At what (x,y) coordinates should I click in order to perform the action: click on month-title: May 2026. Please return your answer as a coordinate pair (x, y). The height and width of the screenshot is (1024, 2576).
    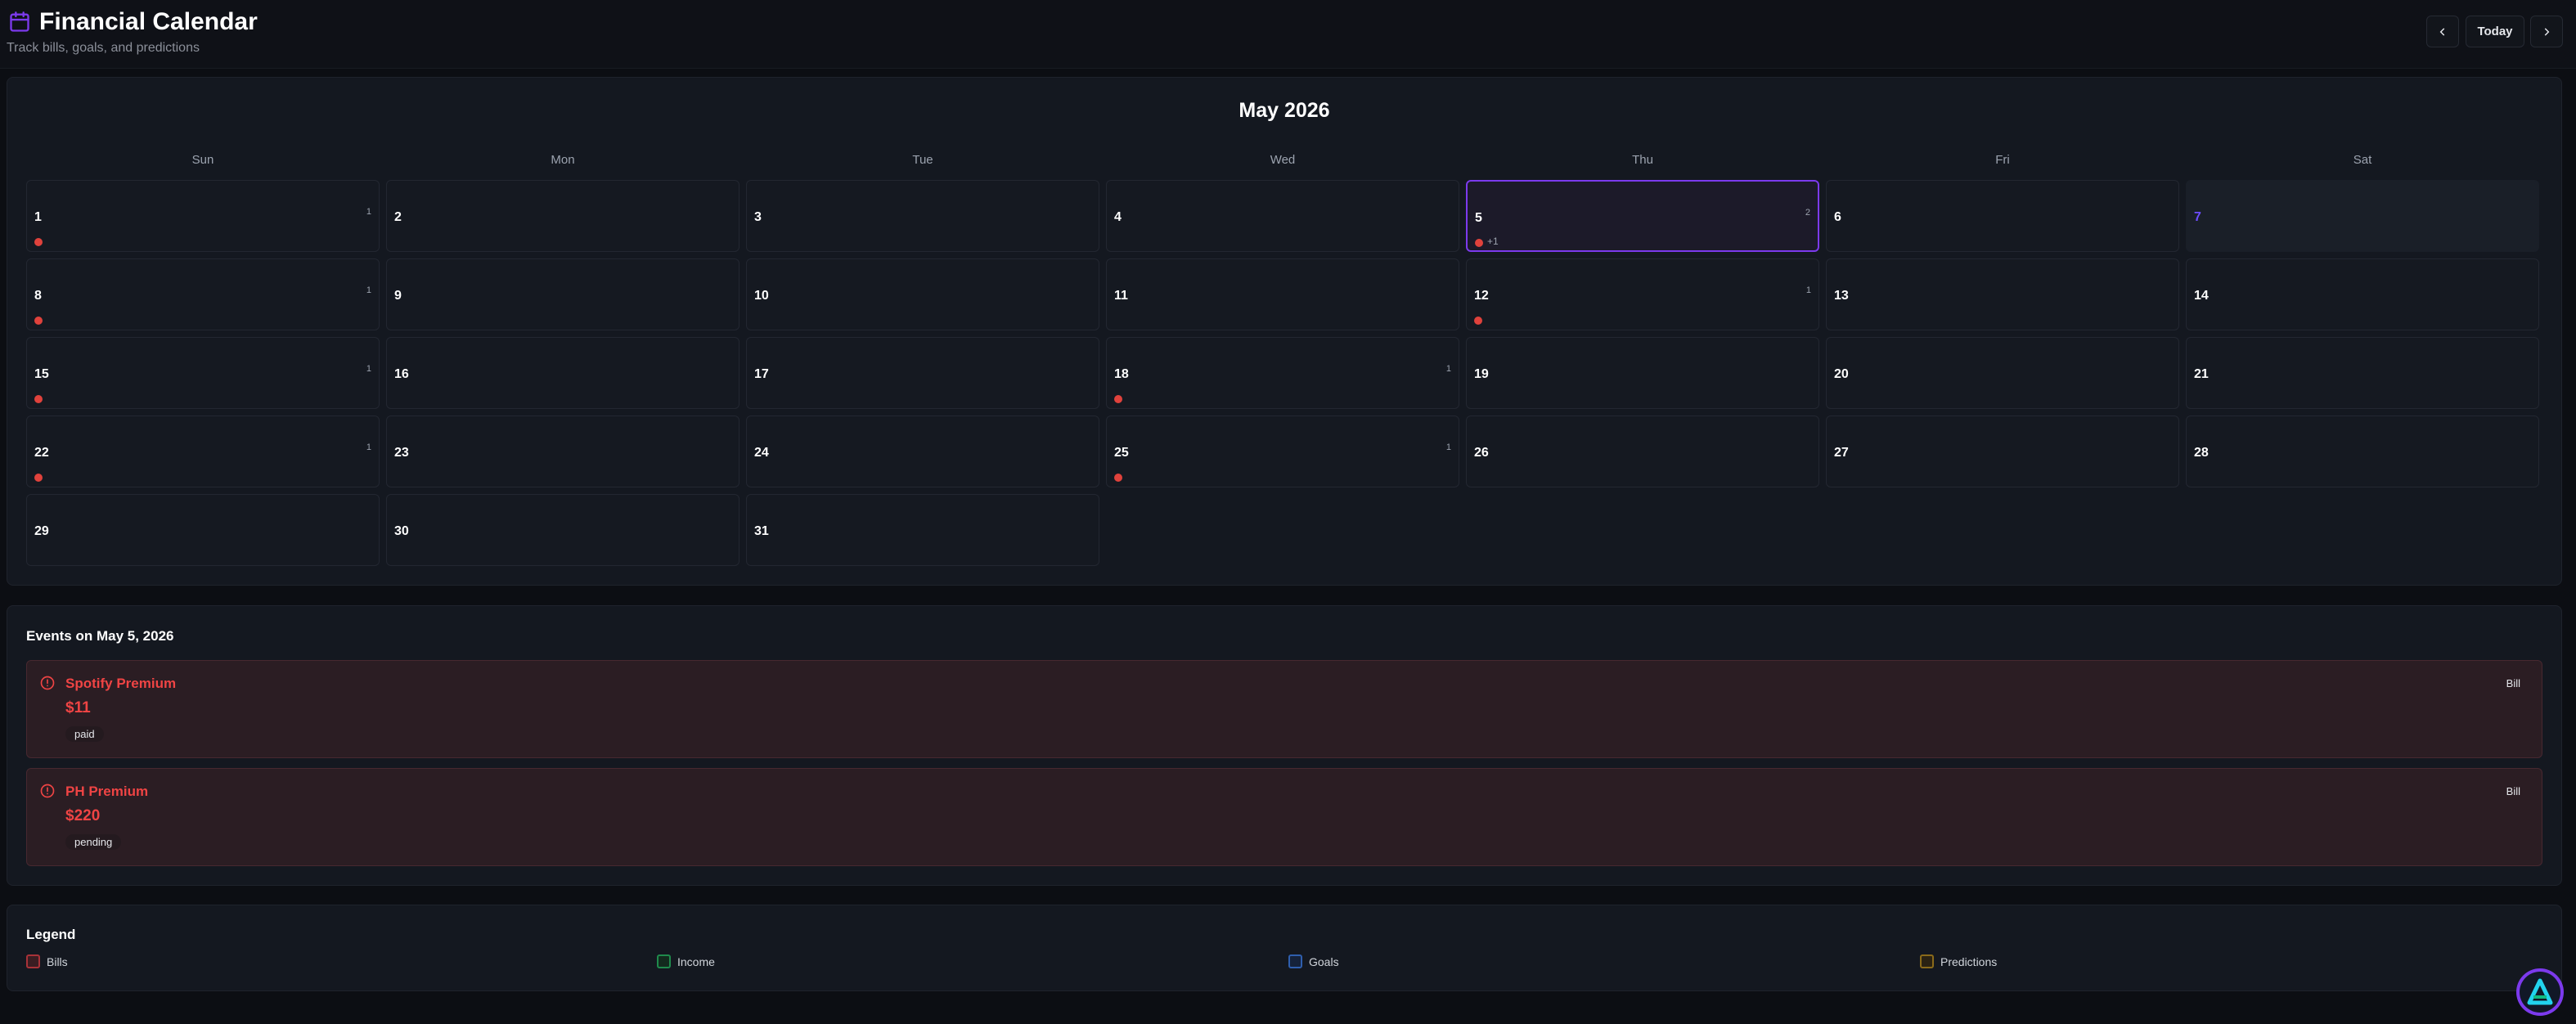
    Looking at the image, I should click on (1284, 110).